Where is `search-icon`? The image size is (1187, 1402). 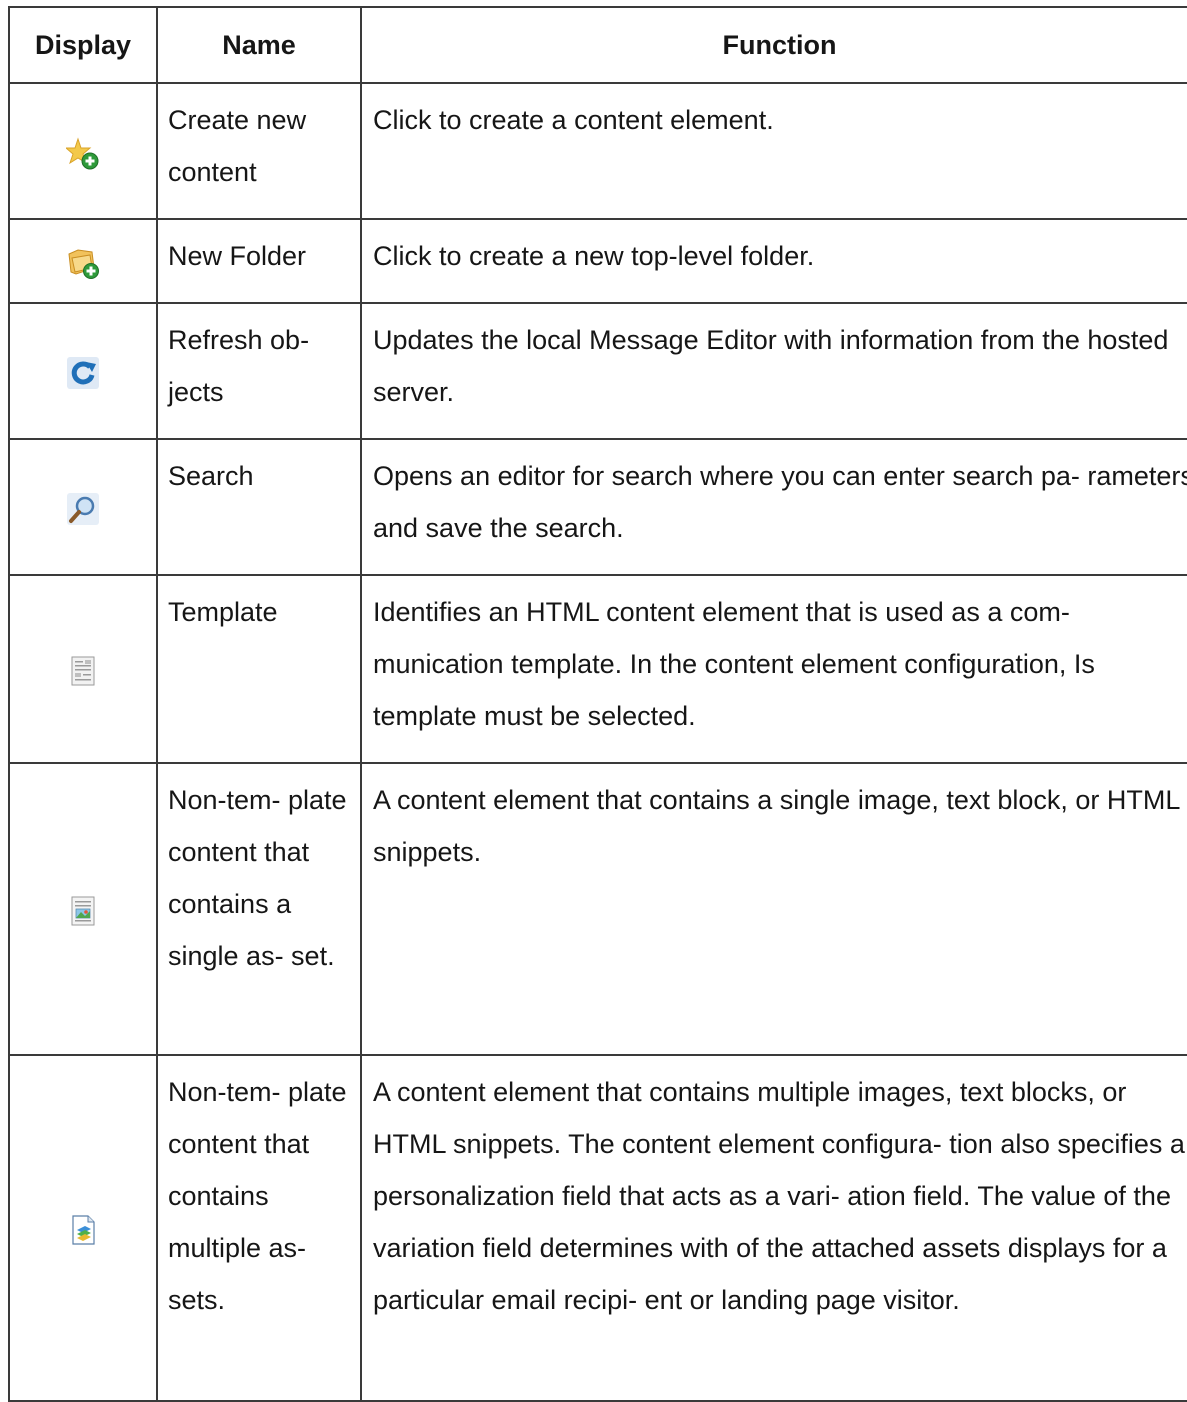
search-icon is located at coordinates (83, 508).